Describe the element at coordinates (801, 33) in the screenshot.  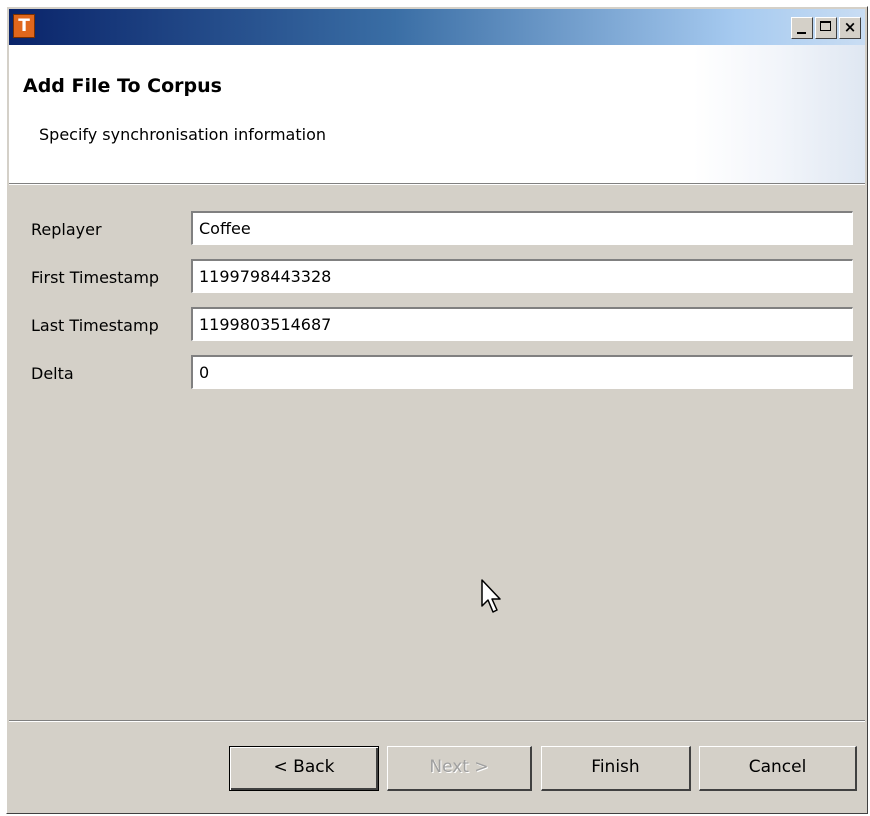
I see `minimize-icon` at that location.